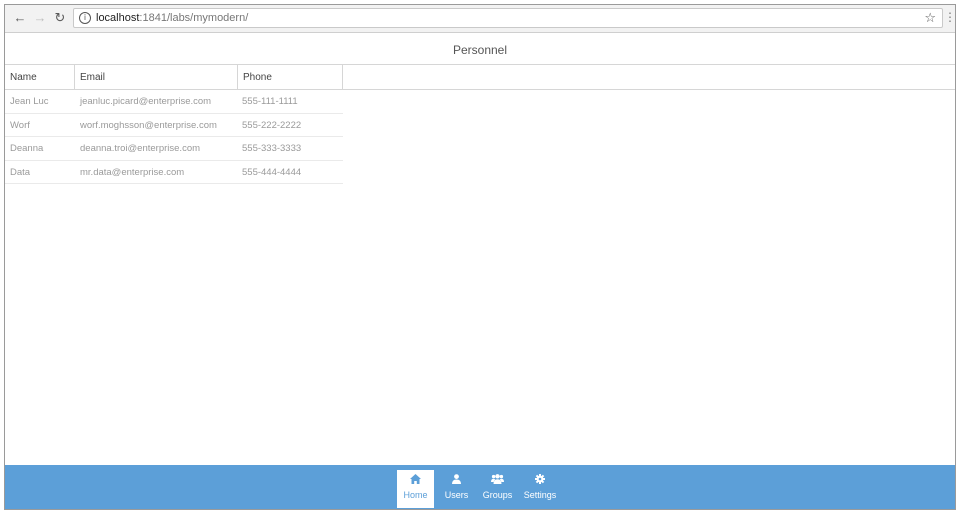 The height and width of the screenshot is (514, 960). I want to click on table-row: Data mr.data@enterprise.com 555-444-4444, so click(174, 172).